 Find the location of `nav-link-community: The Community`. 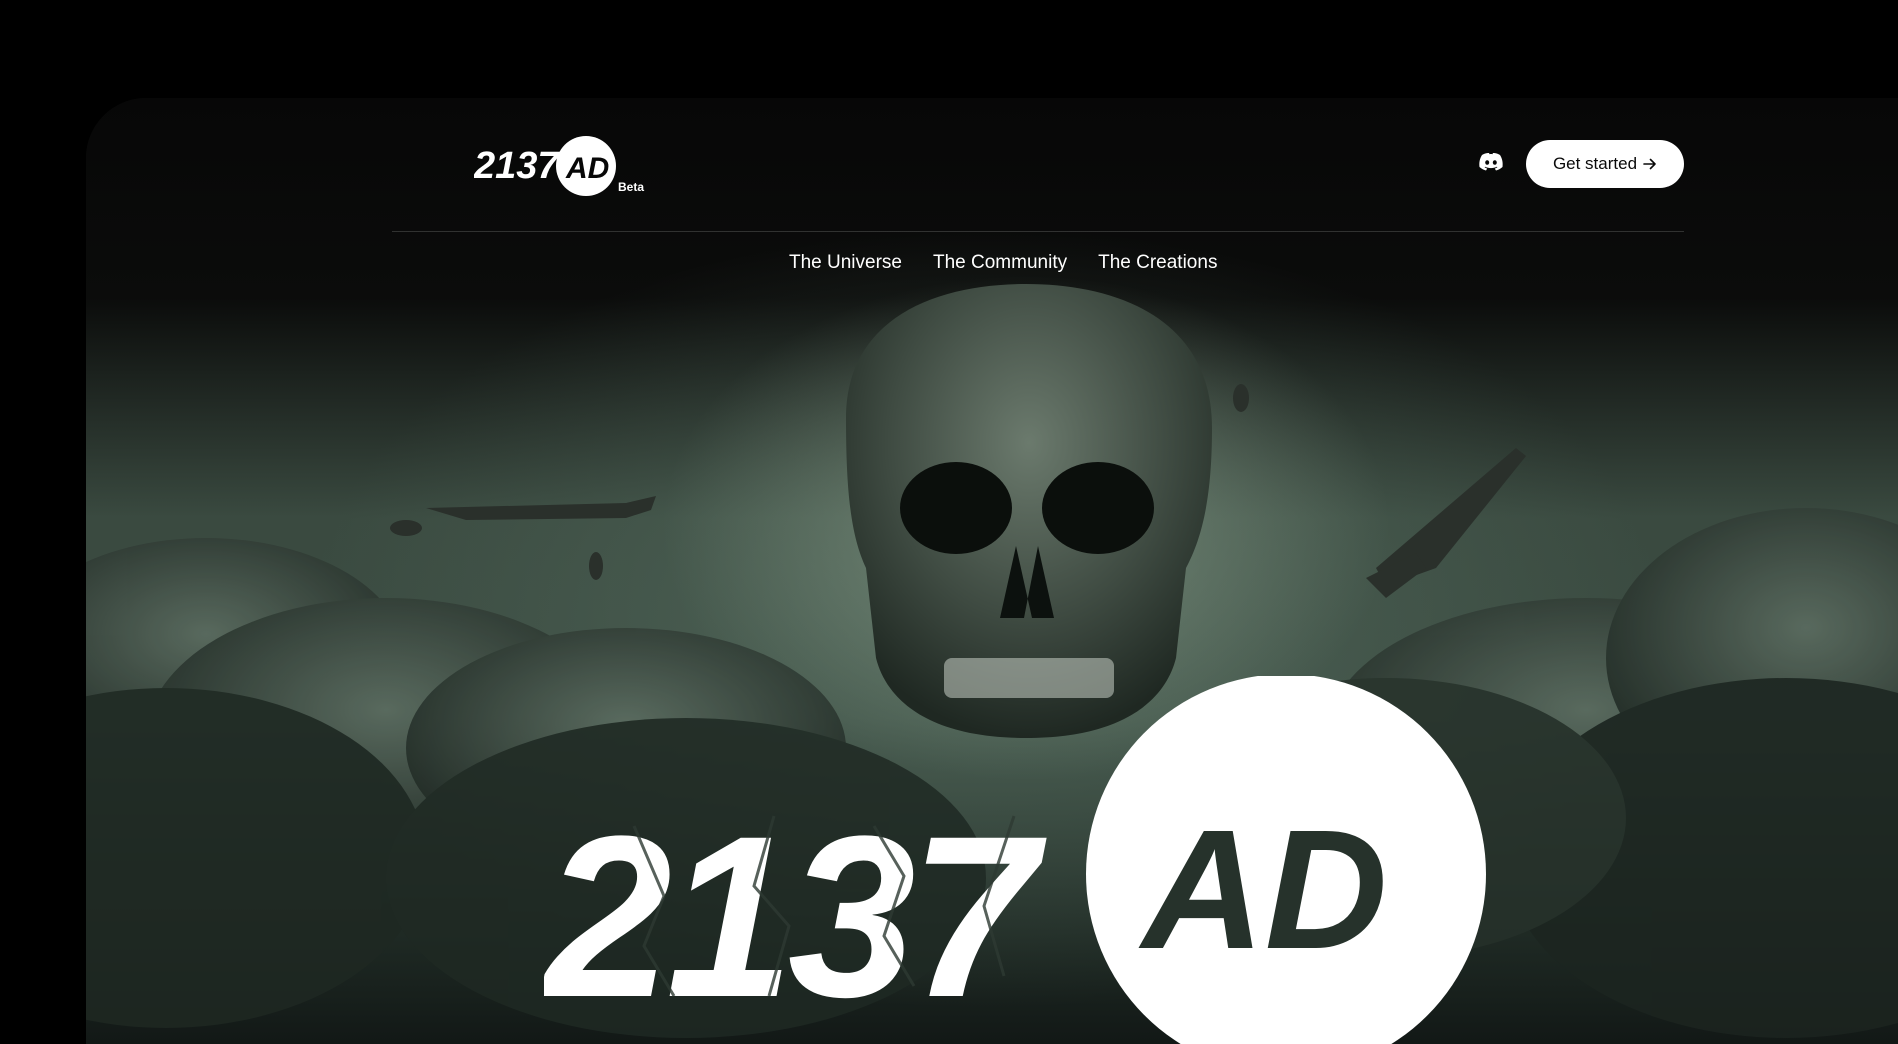

nav-link-community: The Community is located at coordinates (1000, 263).